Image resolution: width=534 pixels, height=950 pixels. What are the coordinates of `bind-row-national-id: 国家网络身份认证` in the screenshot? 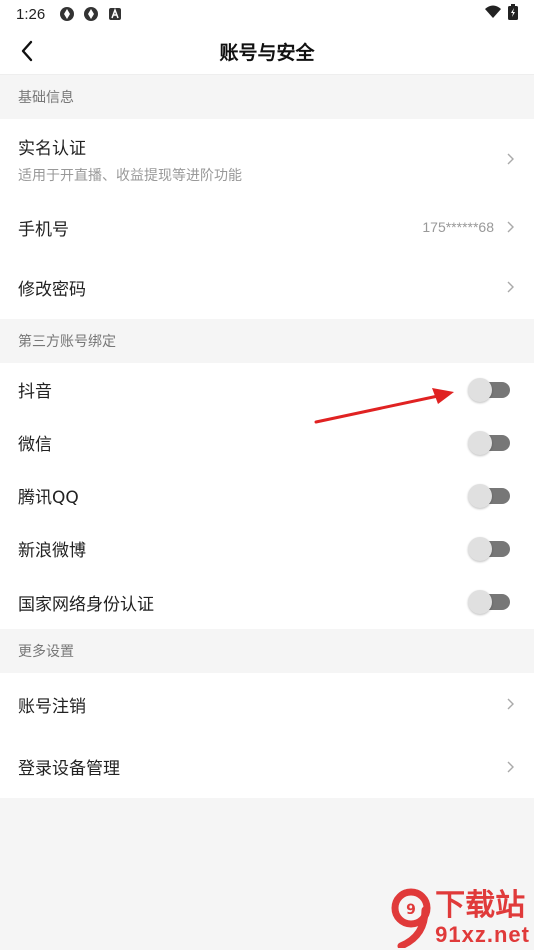 It's located at (267, 602).